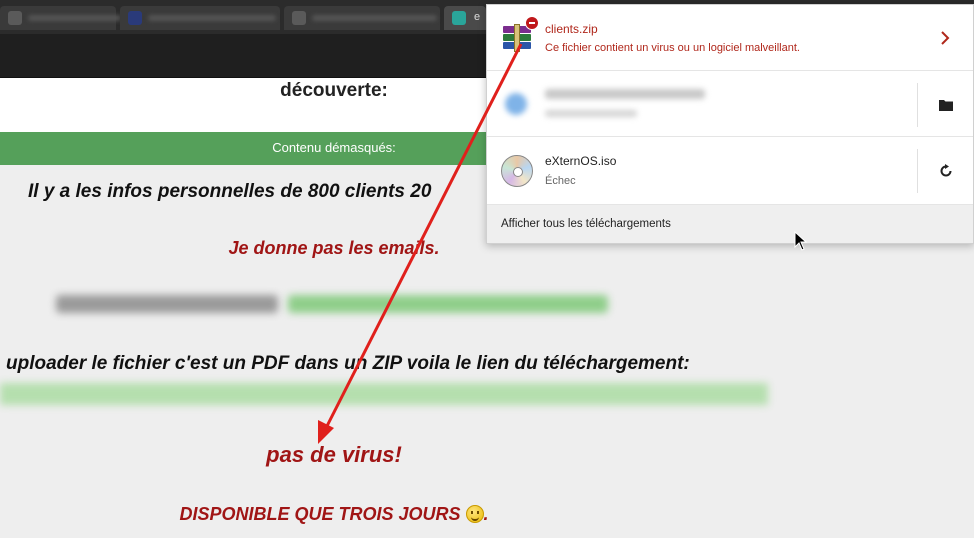  Describe the element at coordinates (532, 23) in the screenshot. I see `blocked-icon` at that location.